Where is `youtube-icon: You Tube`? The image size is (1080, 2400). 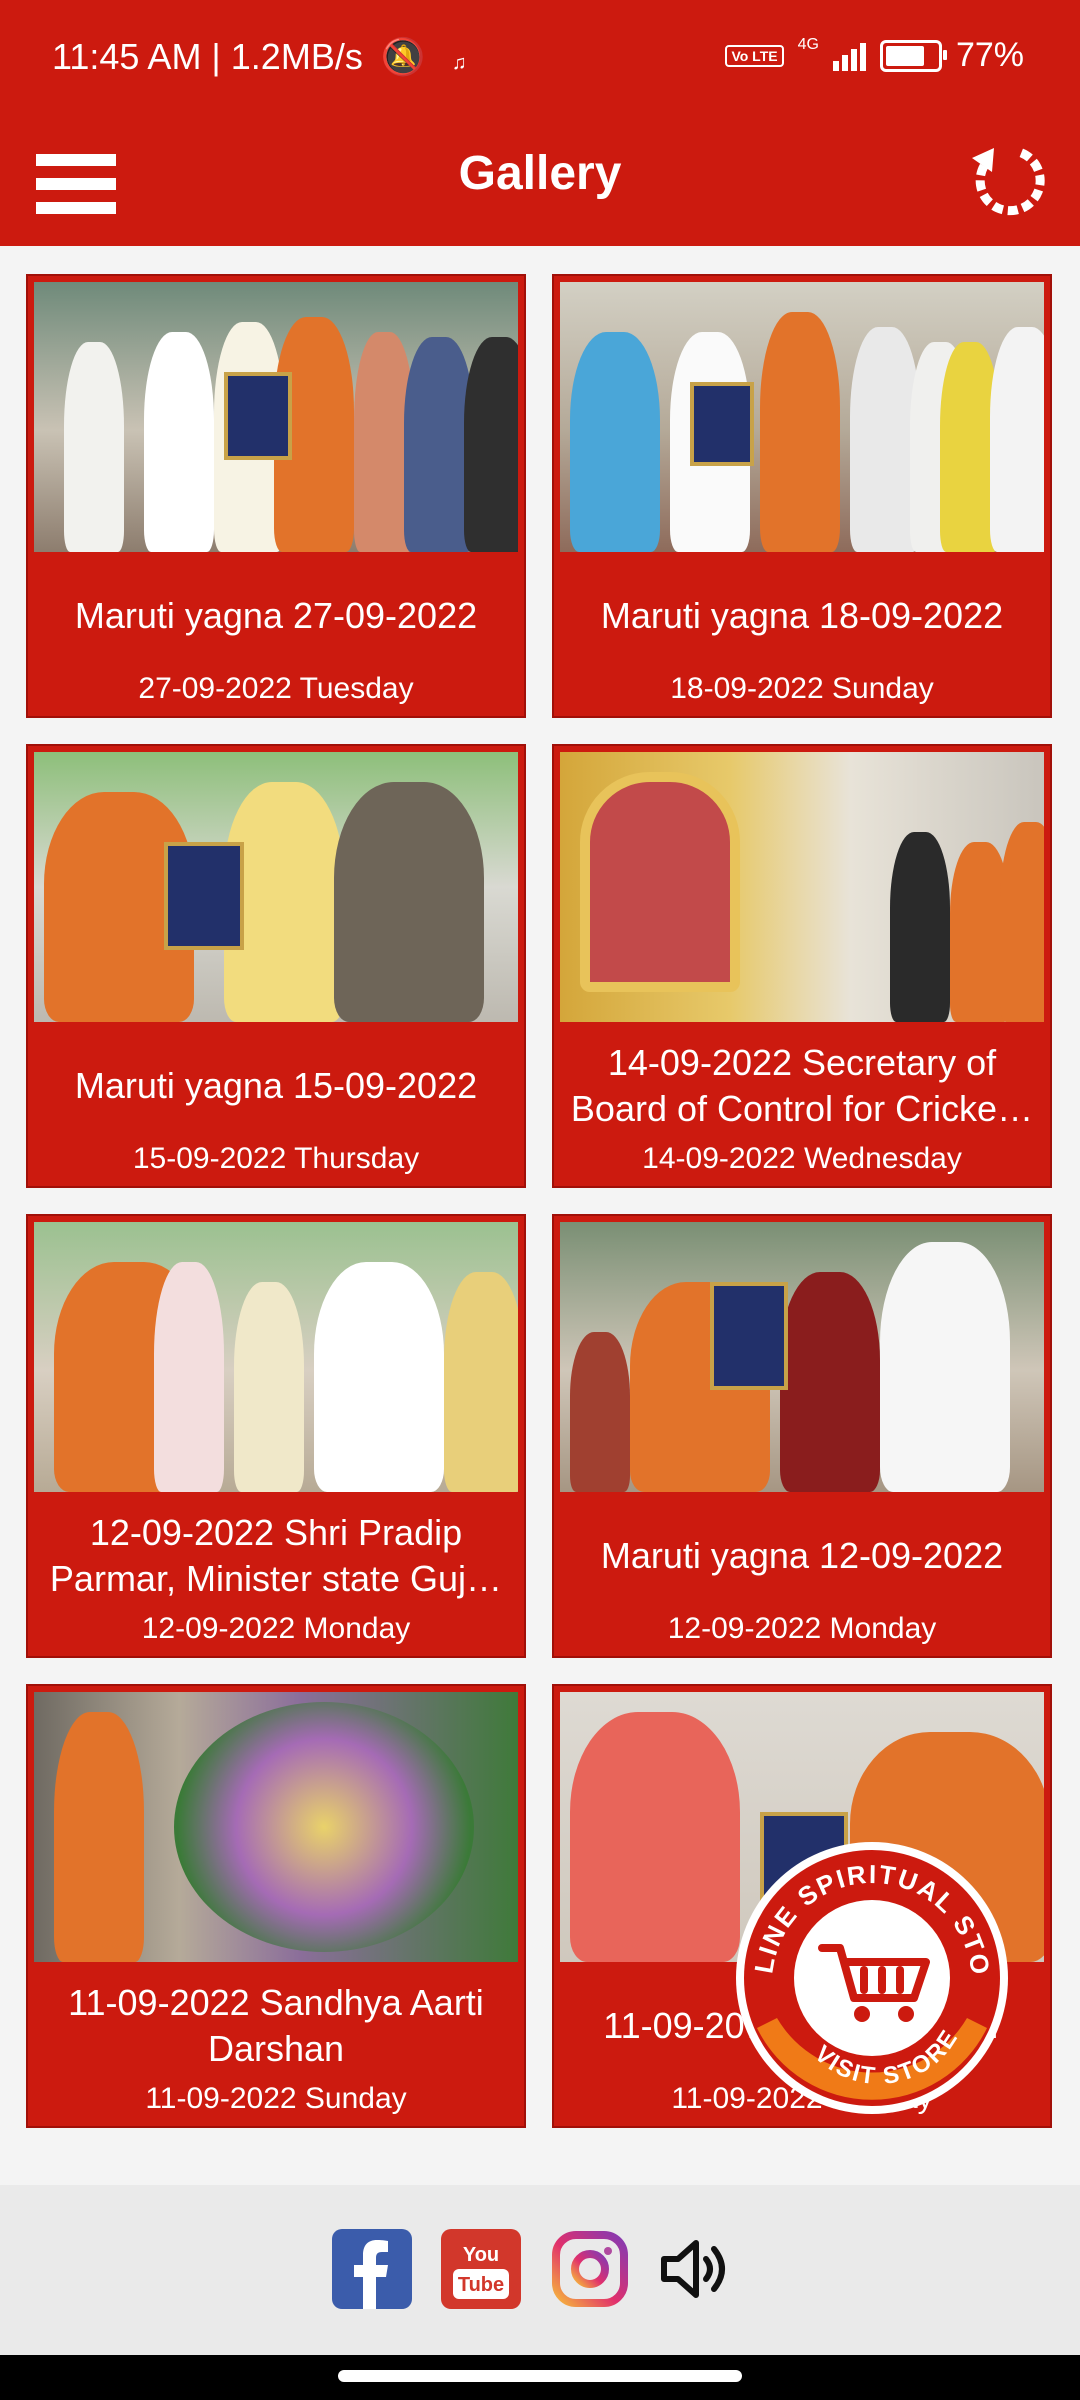
youtube-icon: You Tube is located at coordinates (481, 2269).